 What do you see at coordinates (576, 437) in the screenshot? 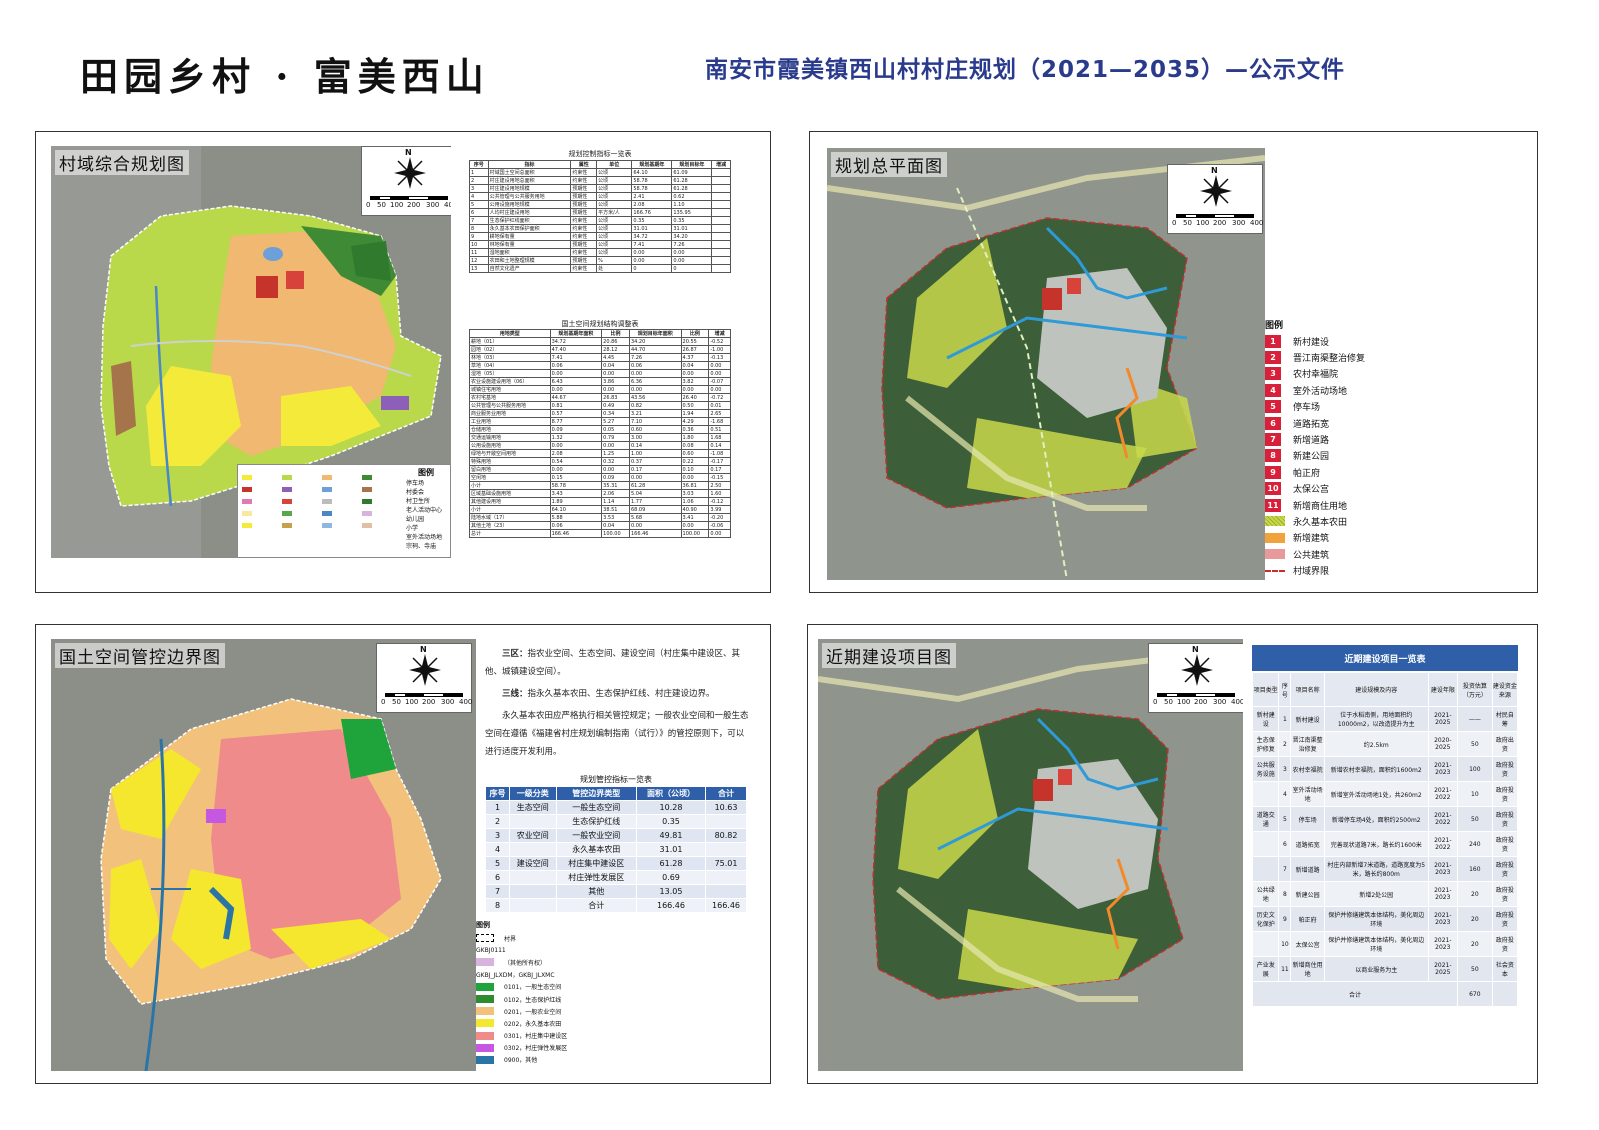
I see `table-cell: 1.32` at bounding box center [576, 437].